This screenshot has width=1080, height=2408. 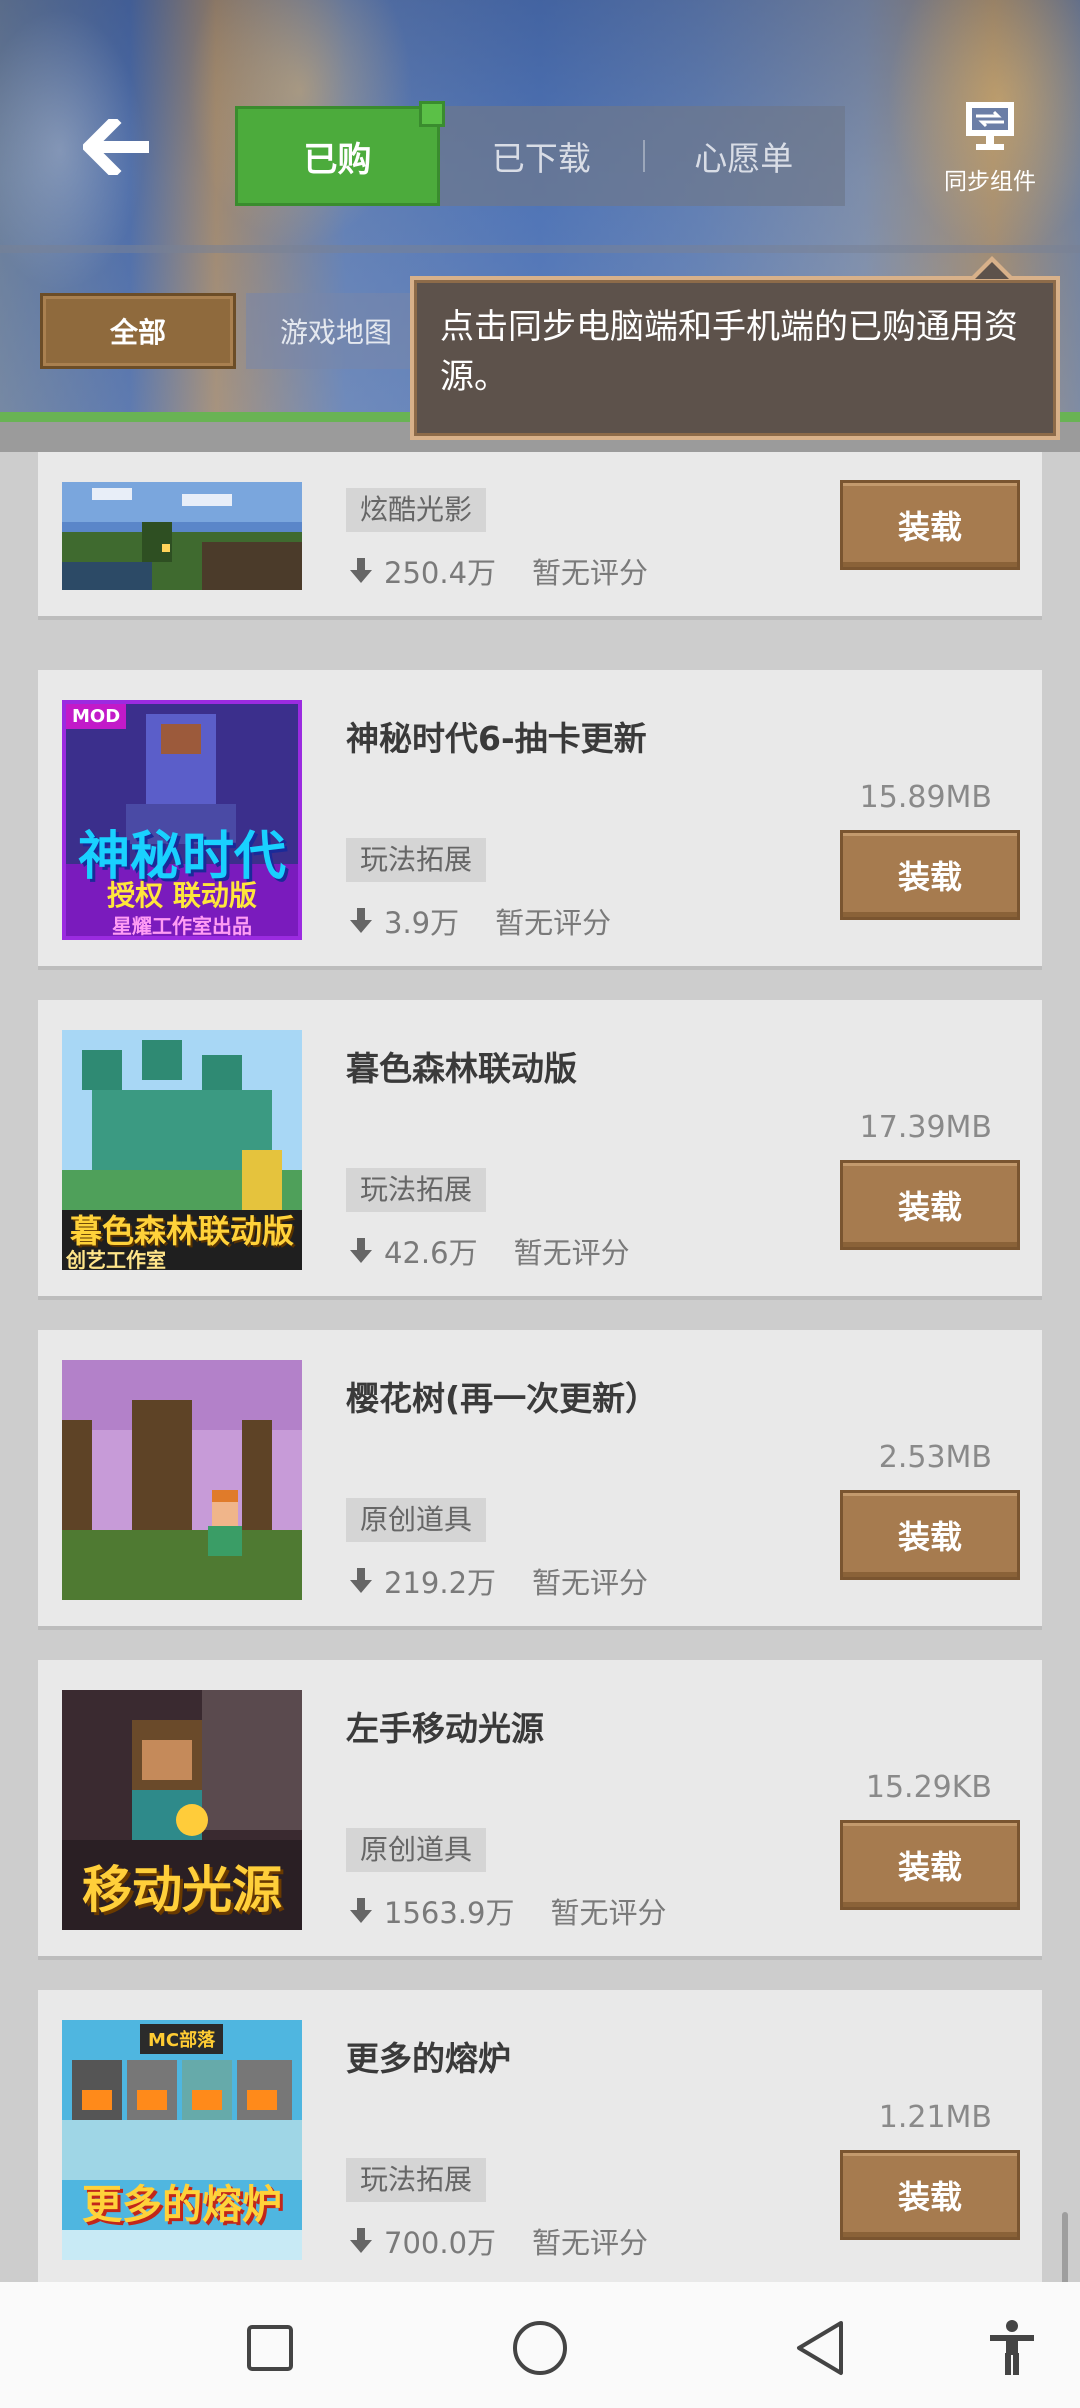 What do you see at coordinates (422, 923) in the screenshot?
I see `item-download-count: 3.9万` at bounding box center [422, 923].